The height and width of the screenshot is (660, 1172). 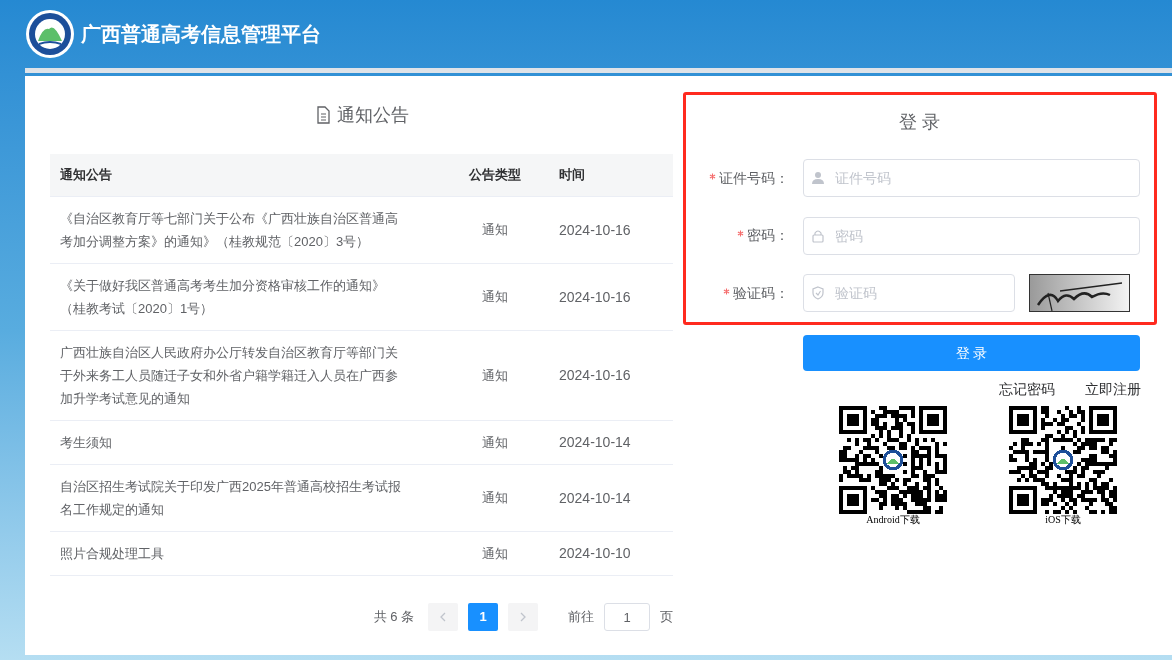 I want to click on column-header: 通知公告, so click(x=86, y=175).